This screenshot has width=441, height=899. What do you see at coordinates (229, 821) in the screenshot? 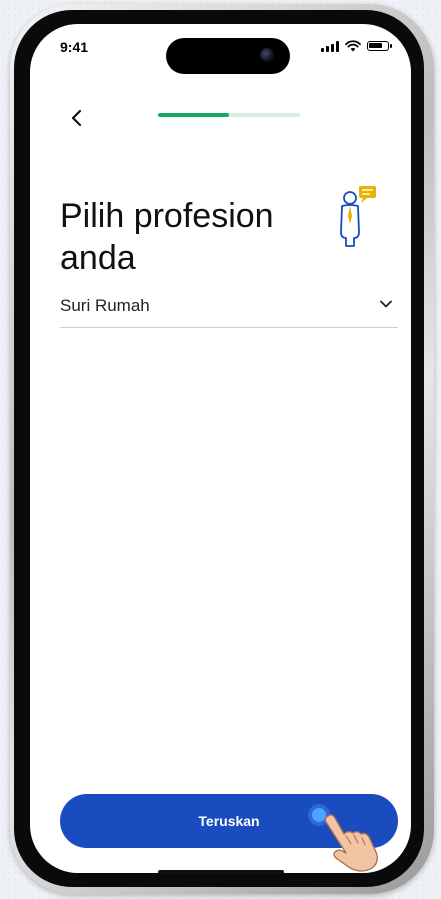
I see `continue-button-label: Teruskan` at bounding box center [229, 821].